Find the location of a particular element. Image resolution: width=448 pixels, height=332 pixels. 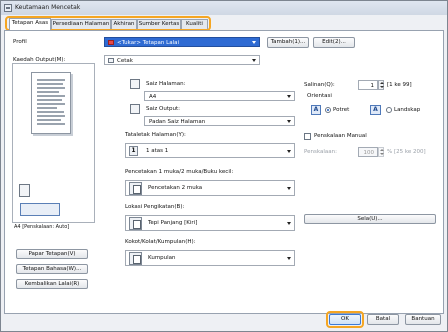

landscape-label: Landskap is located at coordinates (407, 110).